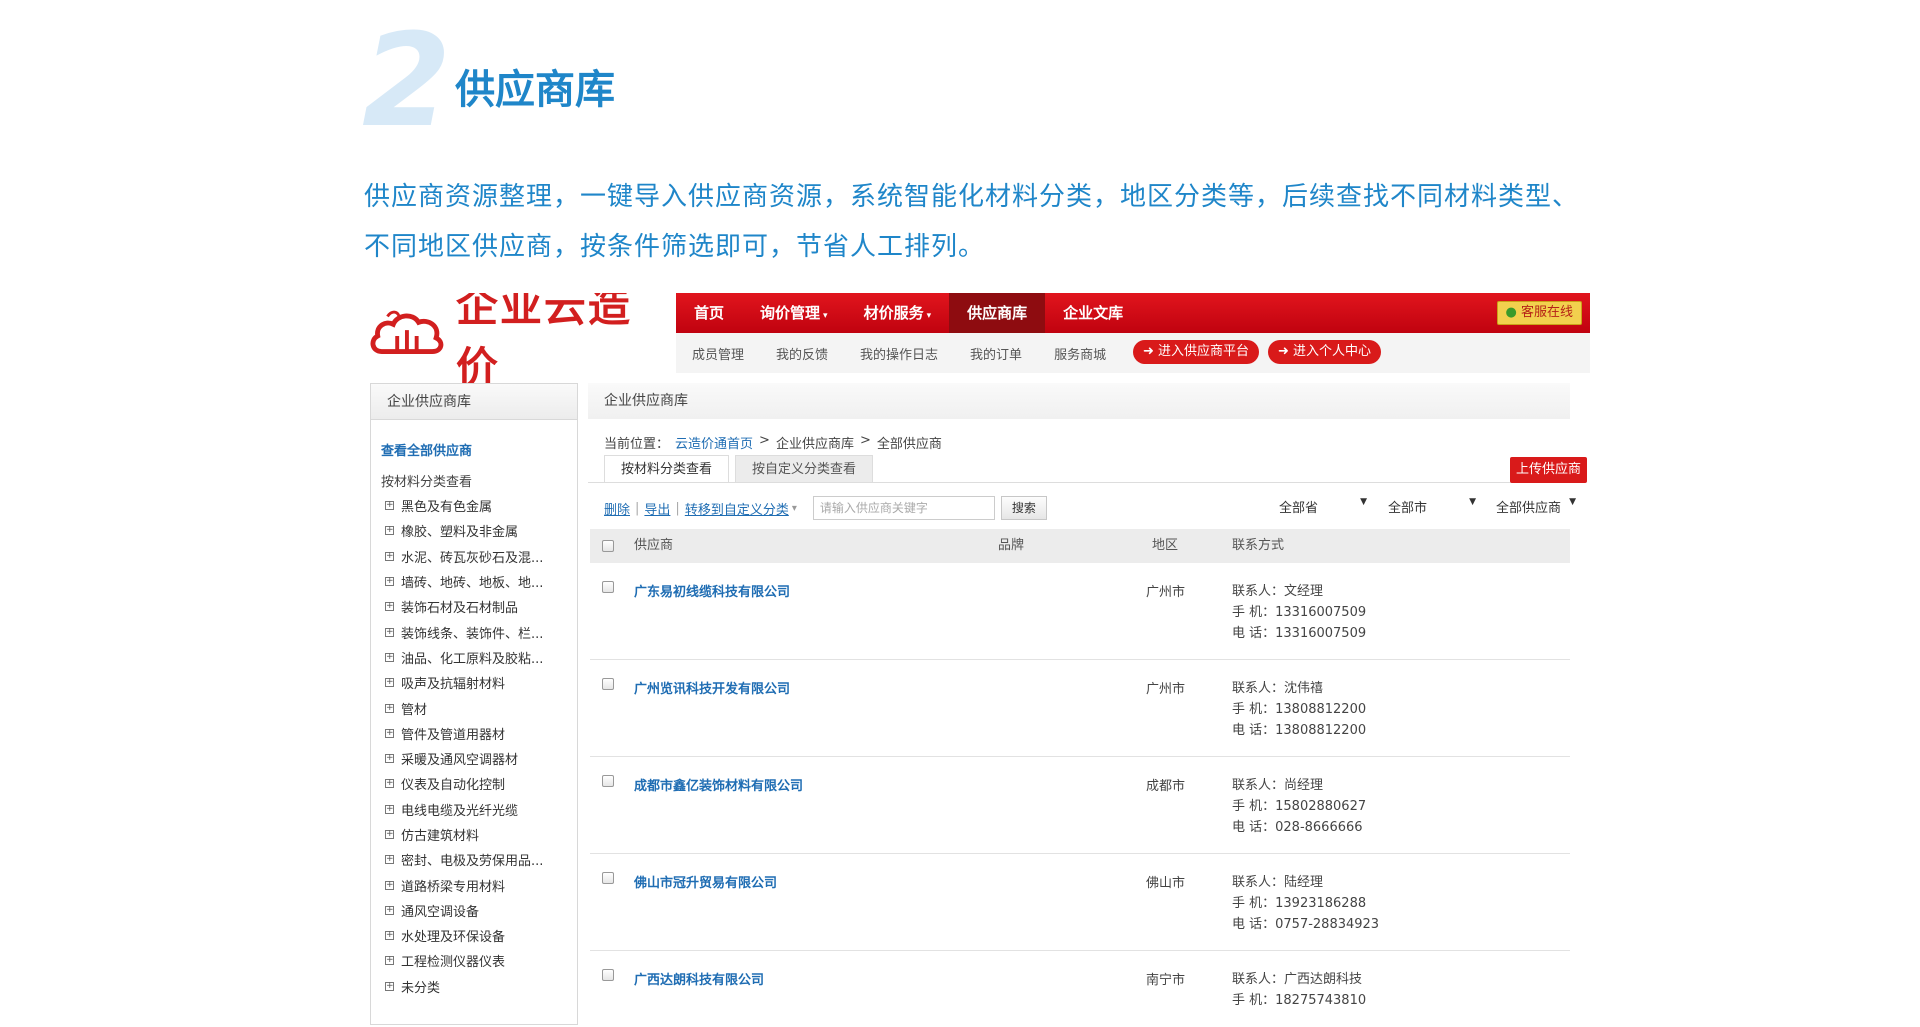 This screenshot has width=1920, height=1027. Describe the element at coordinates (815, 442) in the screenshot. I see `breadcrumb-level2: 企业供应商库` at that location.